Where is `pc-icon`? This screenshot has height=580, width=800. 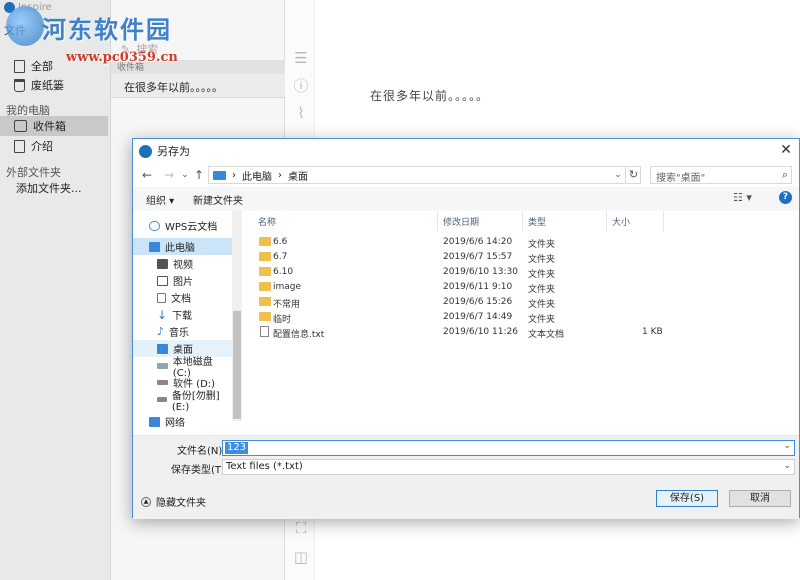 pc-icon is located at coordinates (219, 175).